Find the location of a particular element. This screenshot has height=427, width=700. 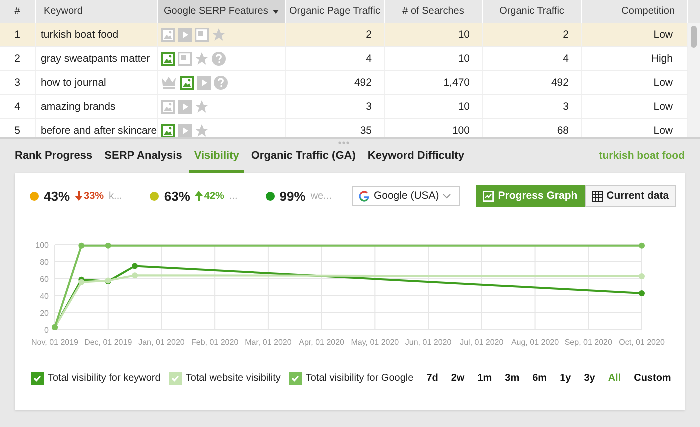

table-row: 2 gray sweatpants matter 4 10 4 High is located at coordinates (344, 59).